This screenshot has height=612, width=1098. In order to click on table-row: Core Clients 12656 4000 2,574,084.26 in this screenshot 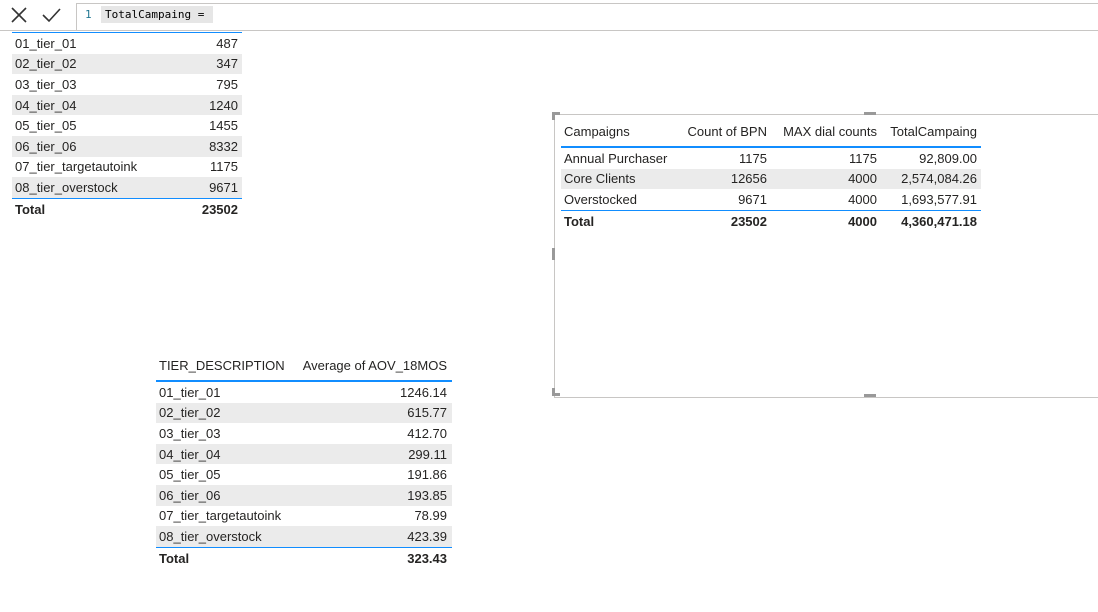, I will do `click(771, 179)`.